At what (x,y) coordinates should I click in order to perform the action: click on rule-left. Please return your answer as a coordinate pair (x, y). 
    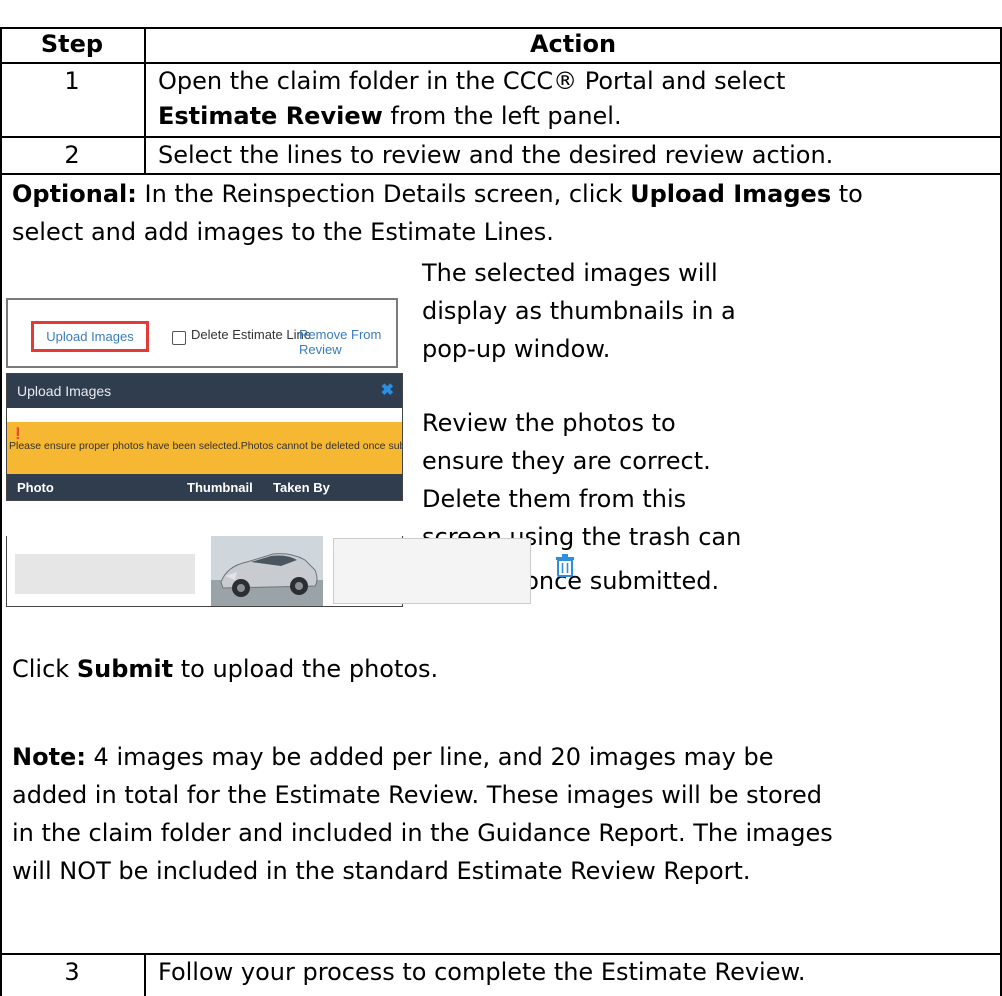
    Looking at the image, I should click on (1, 511).